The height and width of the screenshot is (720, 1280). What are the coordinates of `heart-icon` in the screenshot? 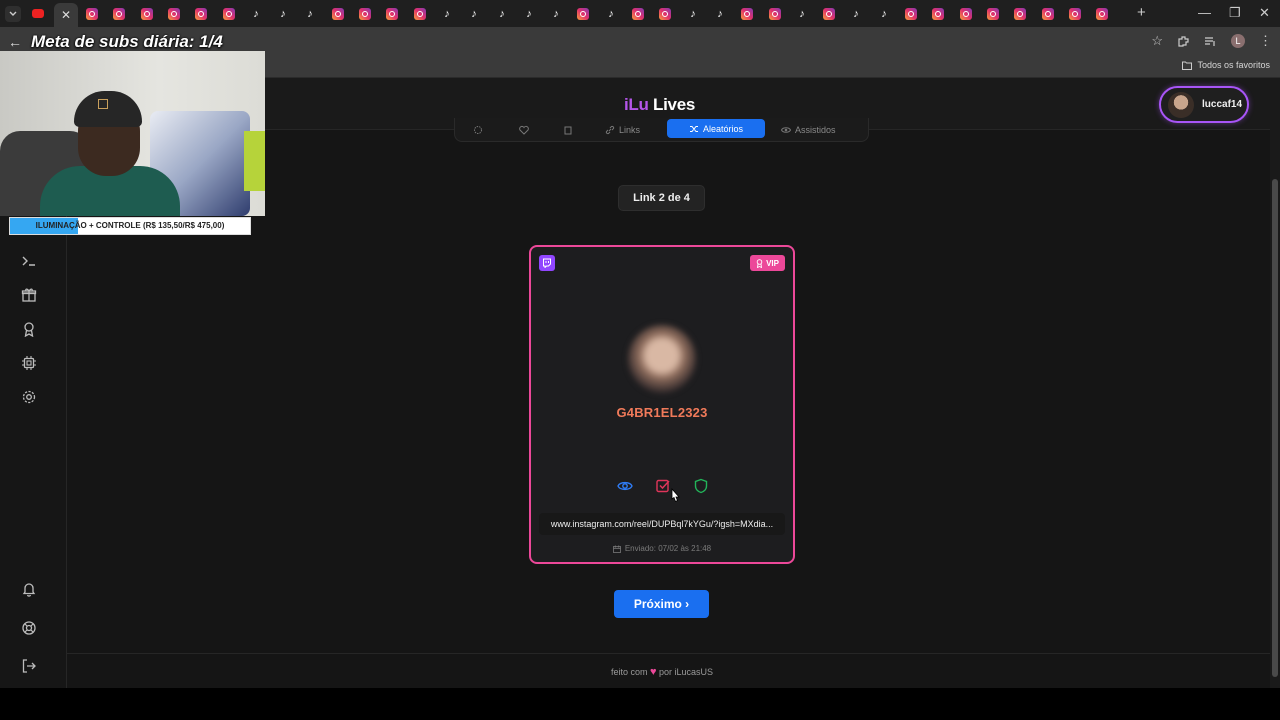 It's located at (524, 130).